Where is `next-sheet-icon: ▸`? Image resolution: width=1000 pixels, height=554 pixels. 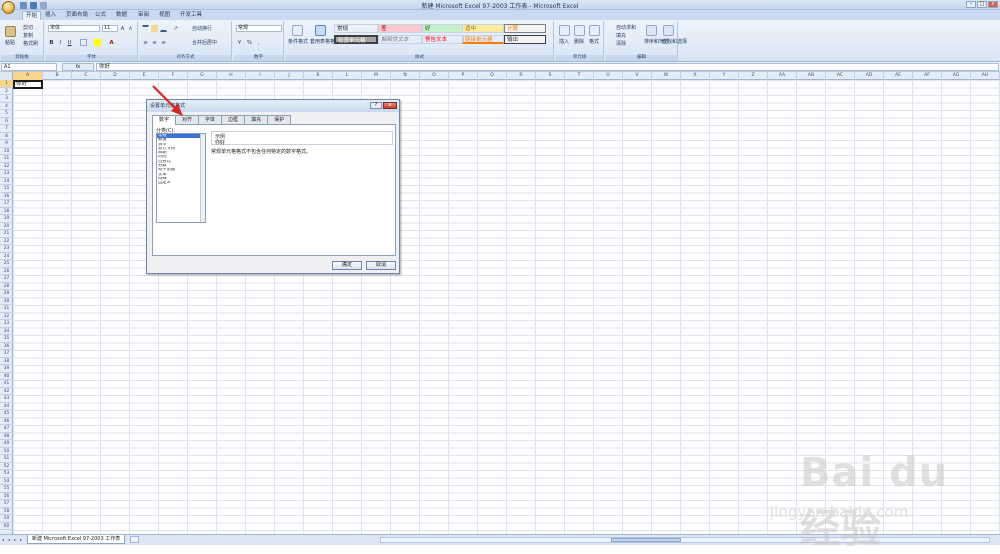
next-sheet-icon: ▸ is located at coordinates (16, 540).